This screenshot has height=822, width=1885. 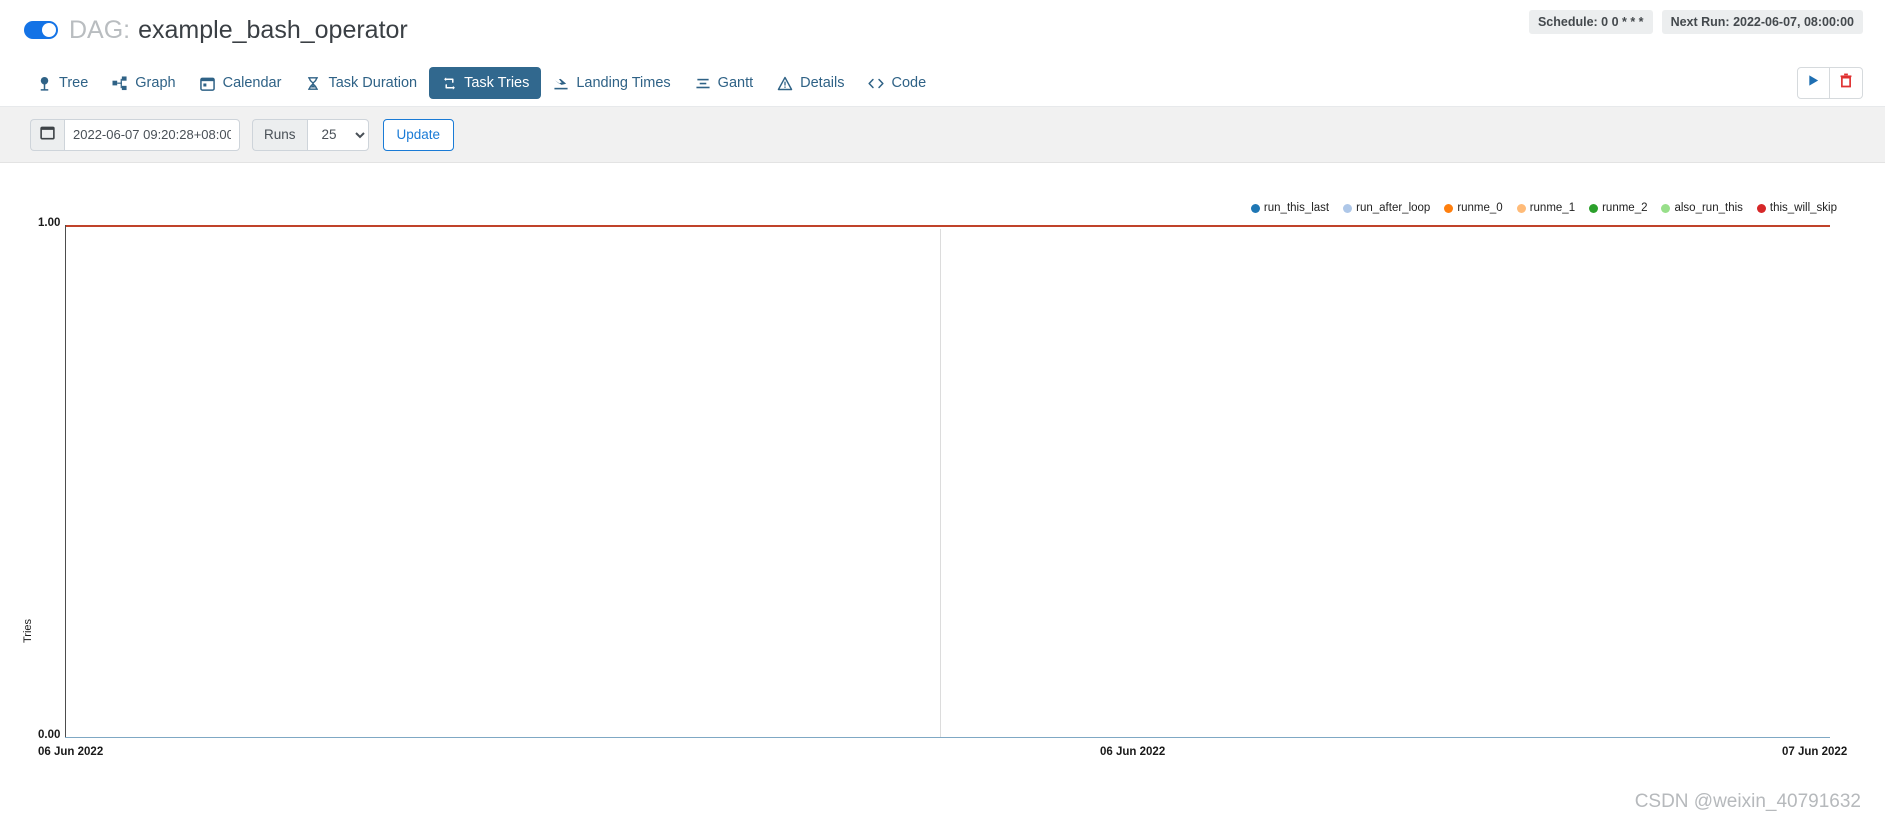 What do you see at coordinates (74, 83) in the screenshot?
I see `tab-tree-label: Tree` at bounding box center [74, 83].